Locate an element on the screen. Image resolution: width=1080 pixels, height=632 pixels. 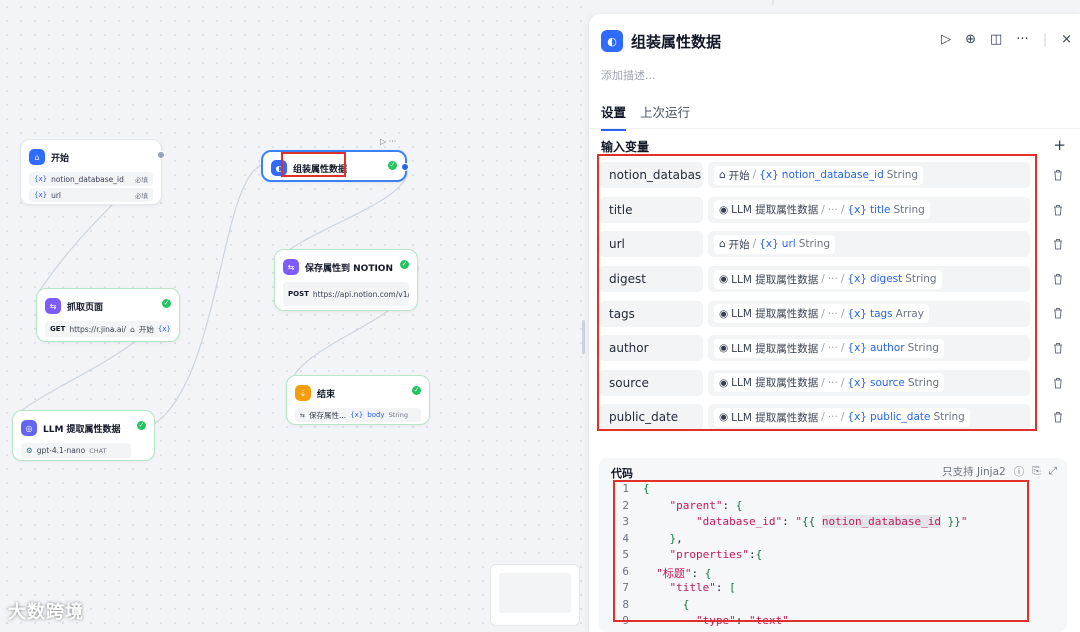
llm-icon: ◉ is located at coordinates (724, 348).